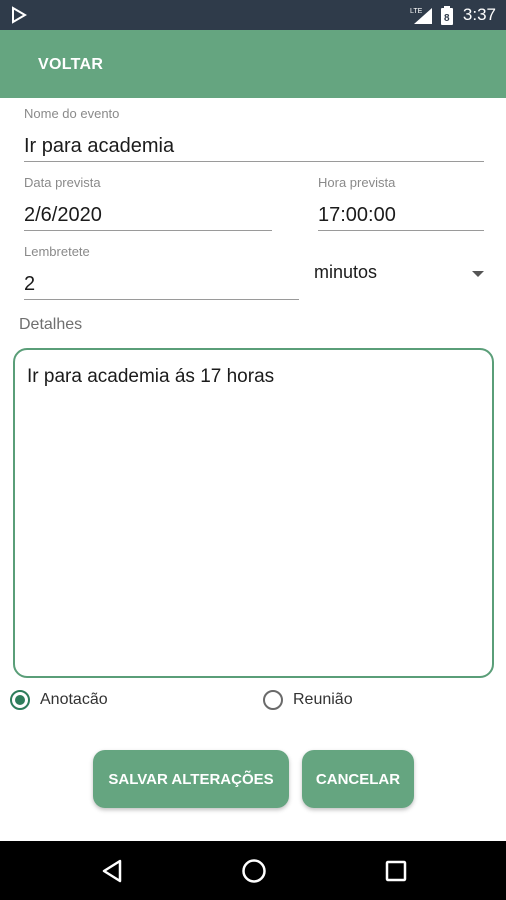 The height and width of the screenshot is (900, 506). I want to click on svg-text: 8, so click(447, 18).